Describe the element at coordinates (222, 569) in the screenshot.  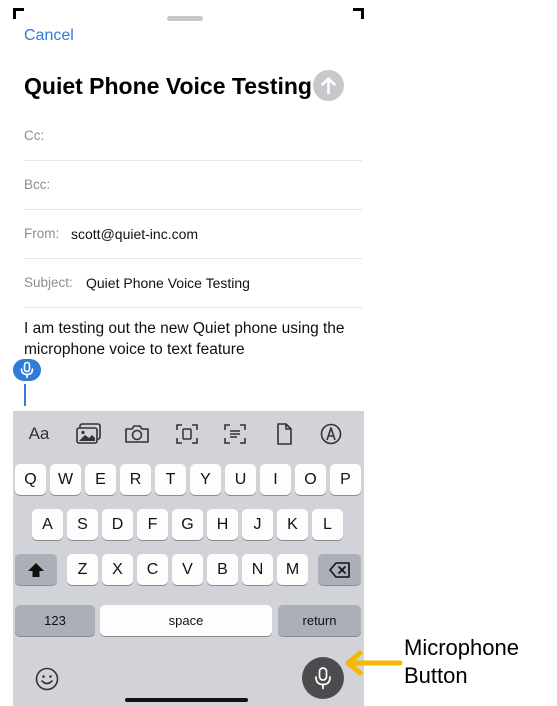
I see `key-b: B` at that location.